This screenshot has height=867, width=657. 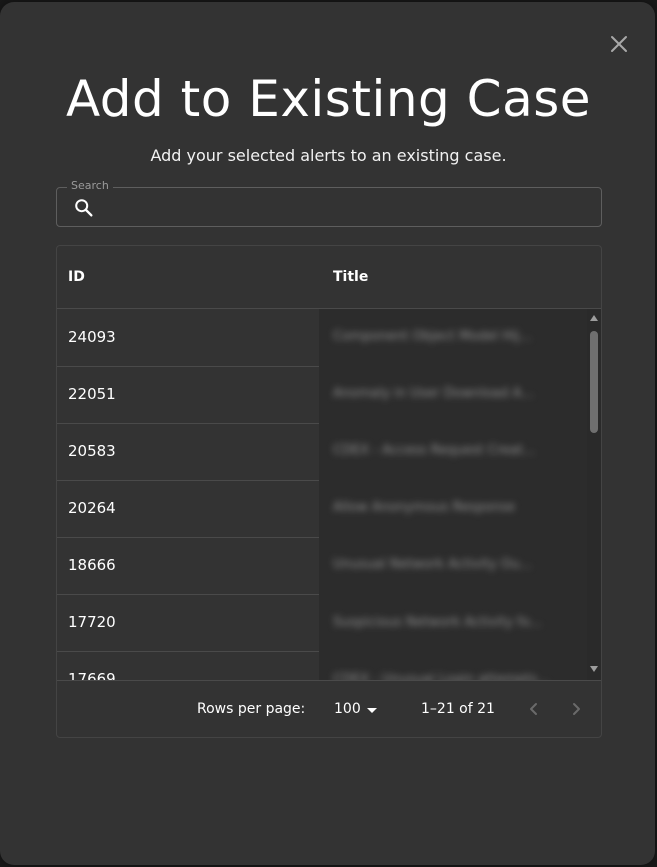 I want to click on rows-per-page-select: 100, so click(x=359, y=709).